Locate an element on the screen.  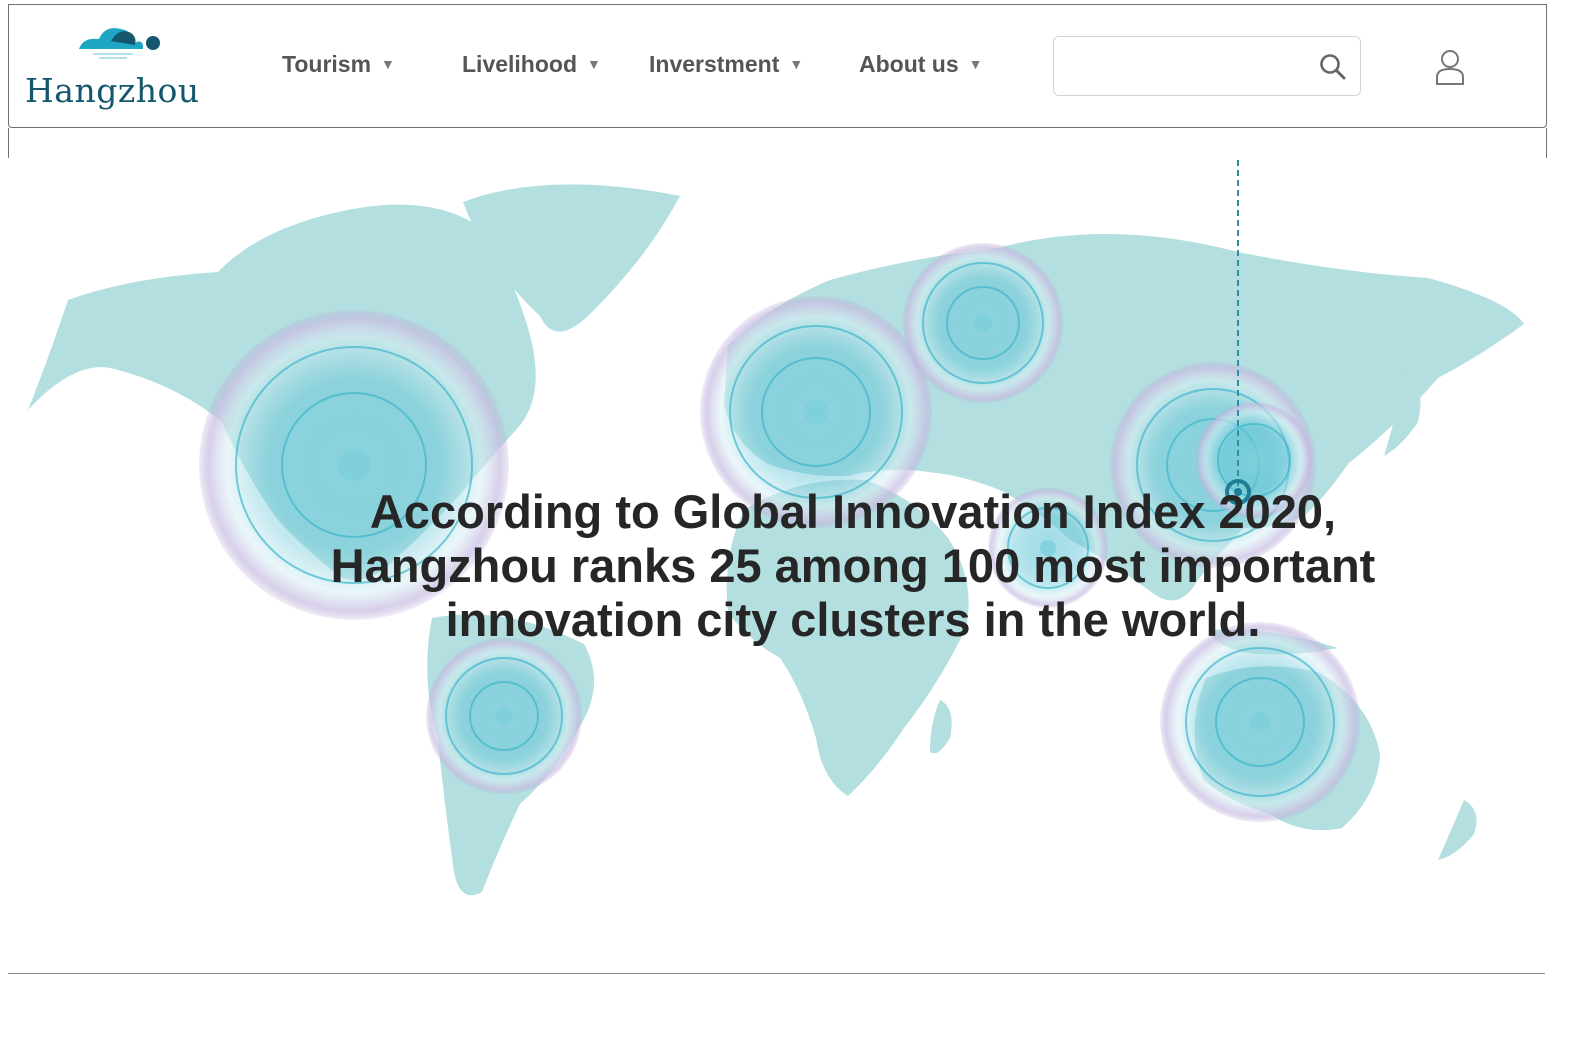
nav-livelihood: Livelihood ▼ is located at coordinates (531, 64).